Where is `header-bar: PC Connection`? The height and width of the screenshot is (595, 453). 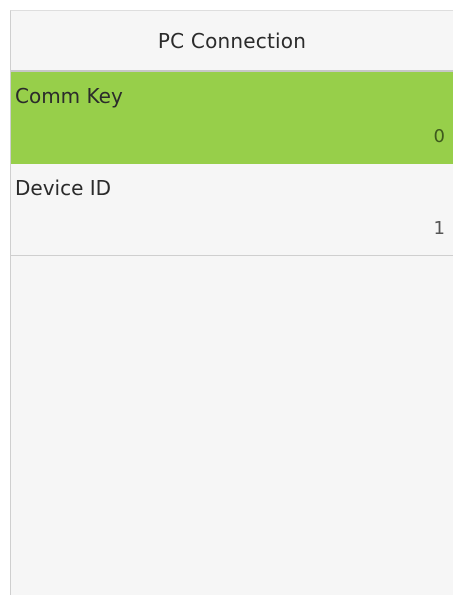
header-bar: PC Connection is located at coordinates (232, 41).